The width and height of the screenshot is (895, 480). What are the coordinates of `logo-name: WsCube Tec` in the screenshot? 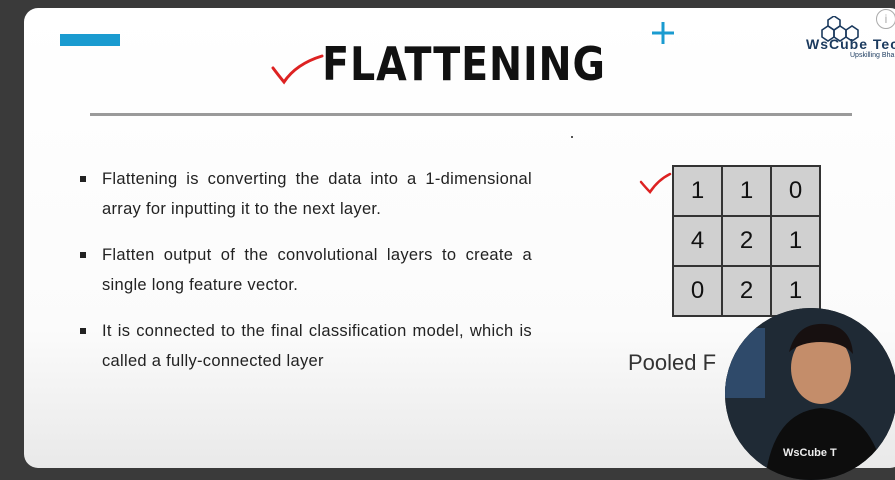 It's located at (850, 44).